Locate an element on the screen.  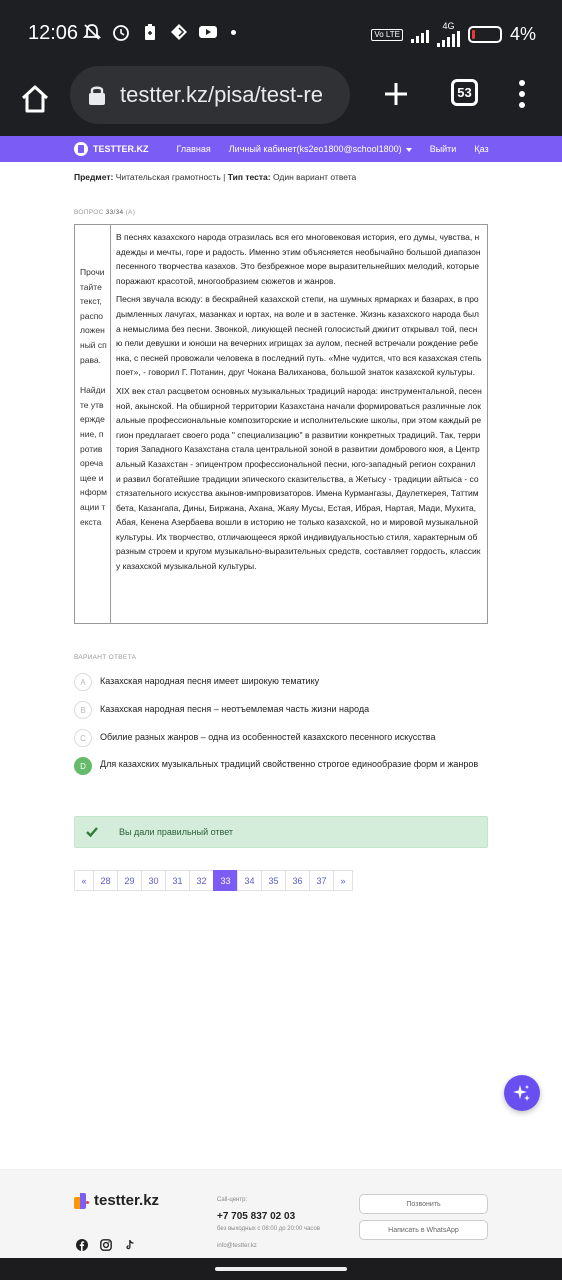
page-link: 31 is located at coordinates (177, 880).